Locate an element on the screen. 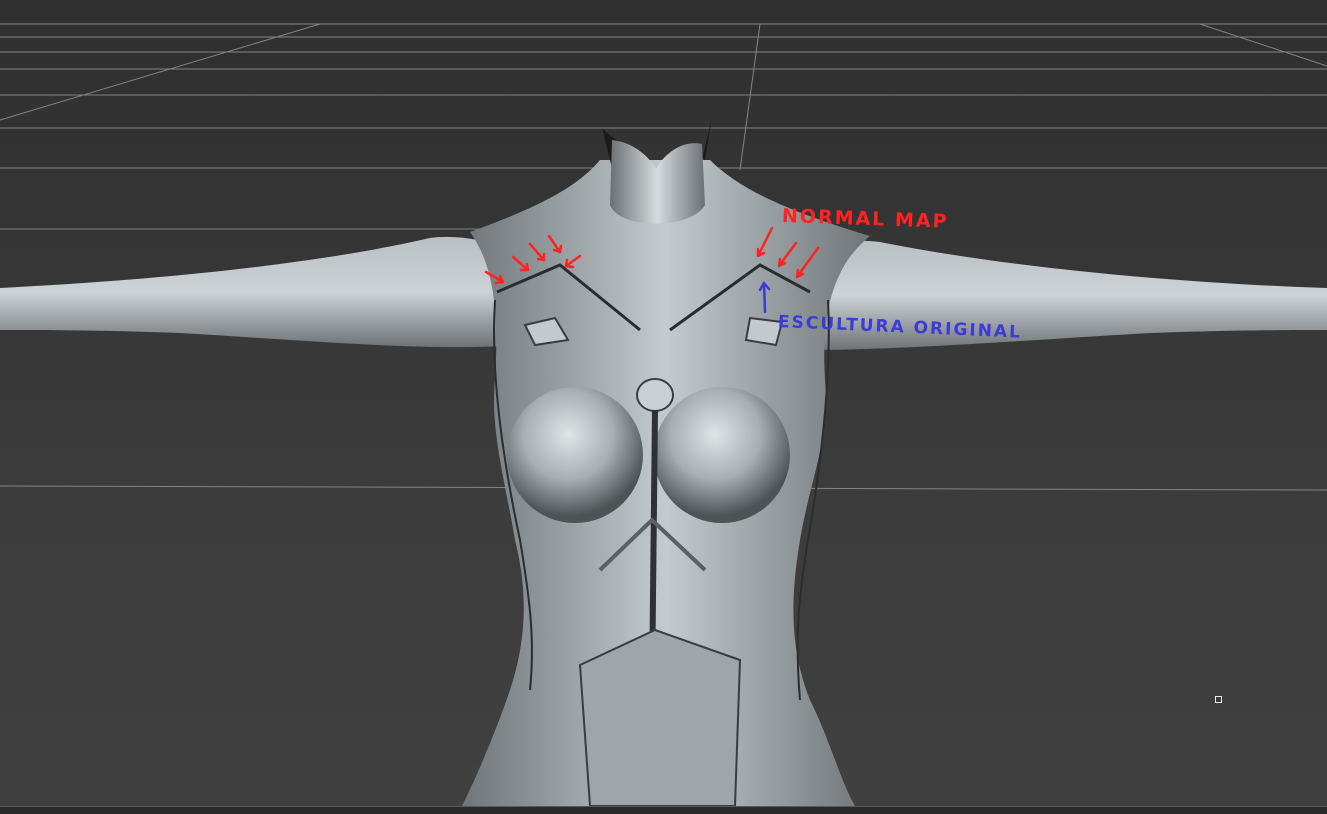  sternum-knot is located at coordinates (655, 395).